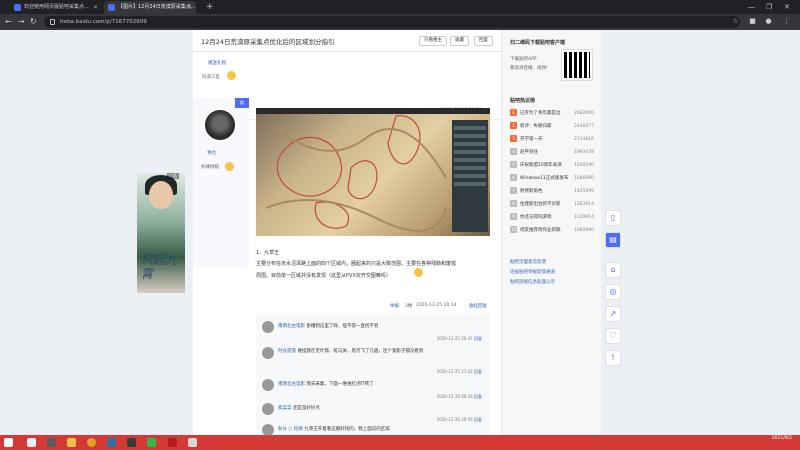 The width and height of the screenshot is (800, 450). What do you see at coordinates (613, 292) in the screenshot?
I see `game-icon: ◎` at bounding box center [613, 292].